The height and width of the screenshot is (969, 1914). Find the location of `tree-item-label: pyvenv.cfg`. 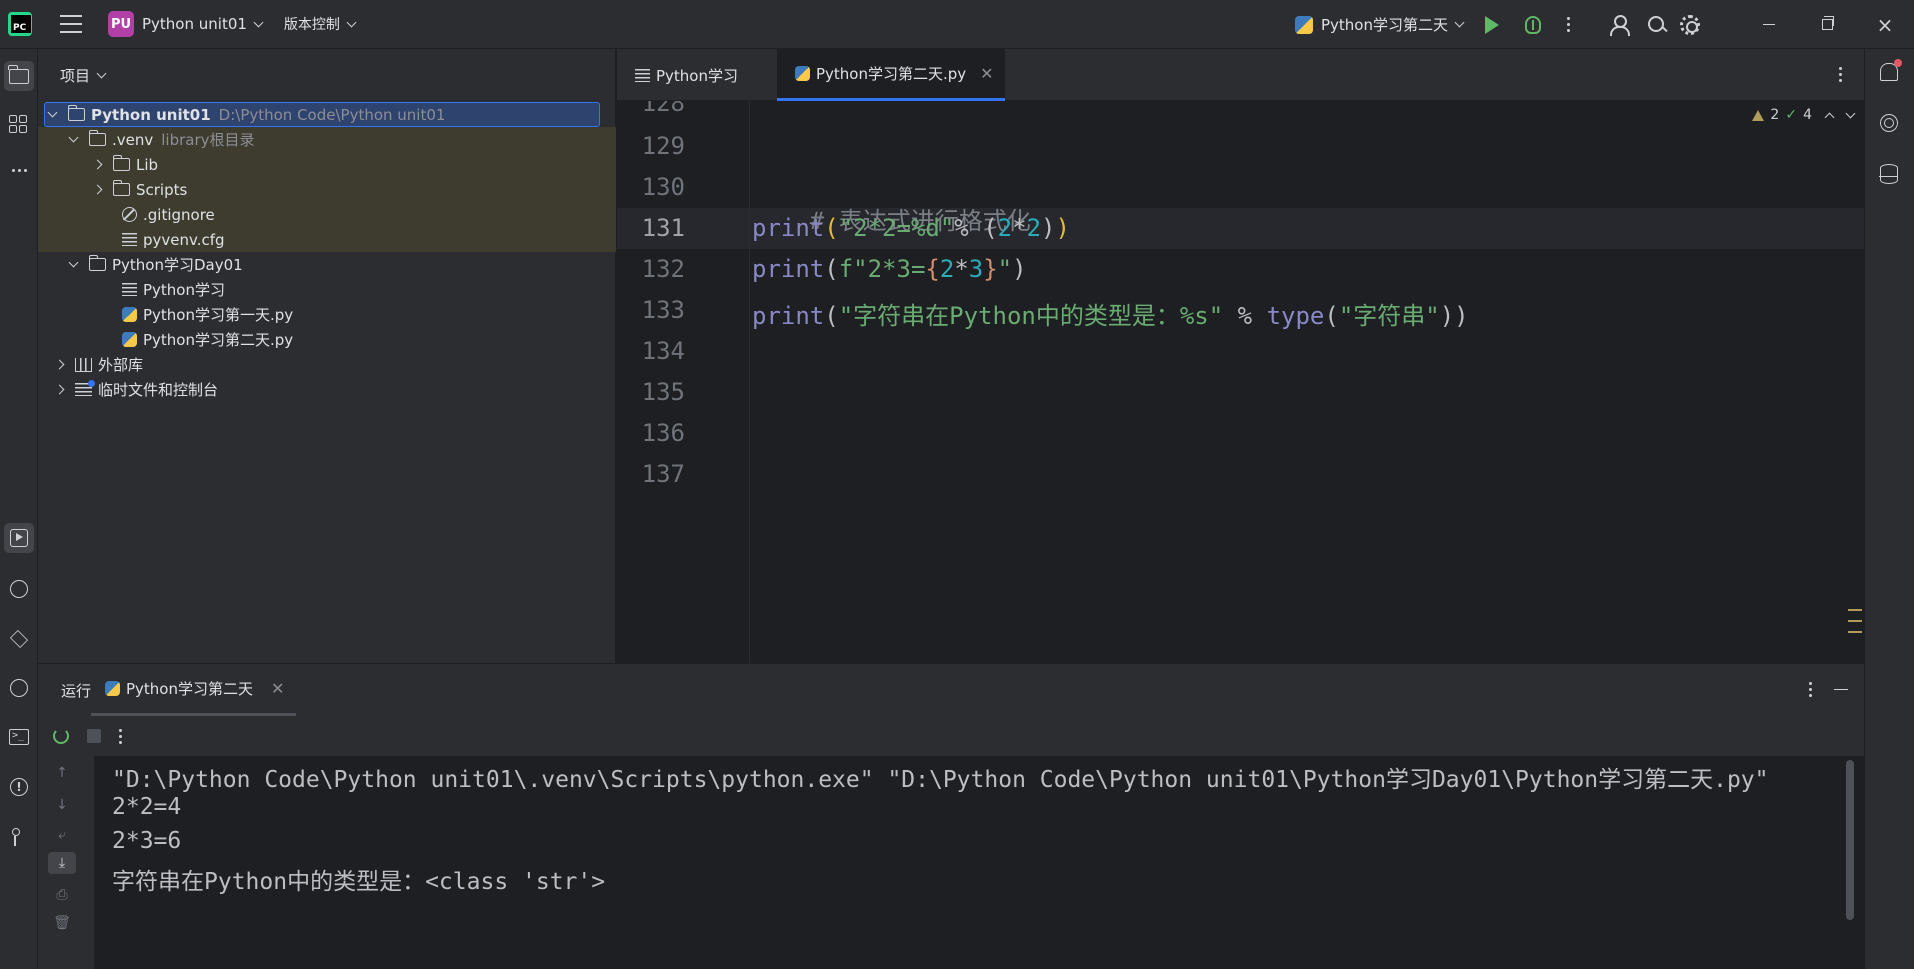

tree-item-label: pyvenv.cfg is located at coordinates (184, 239).